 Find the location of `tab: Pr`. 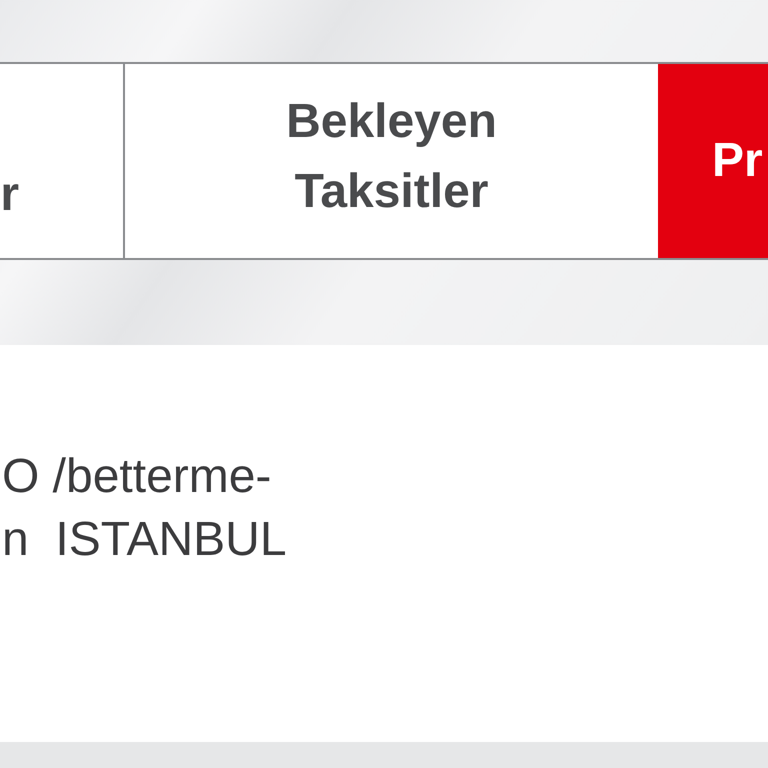

tab: Pr is located at coordinates (713, 161).